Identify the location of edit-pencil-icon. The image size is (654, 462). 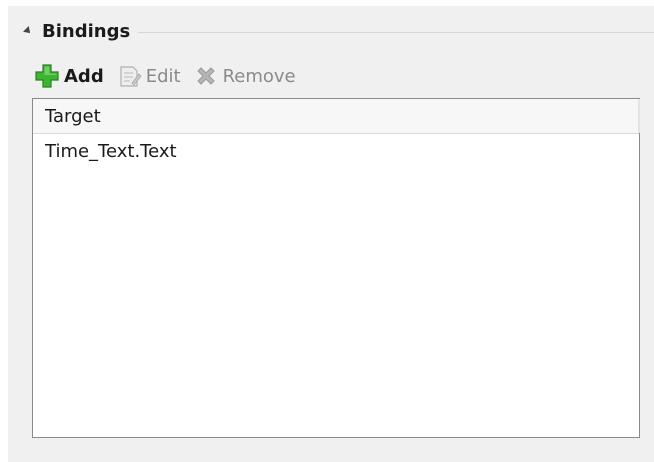
(129, 76).